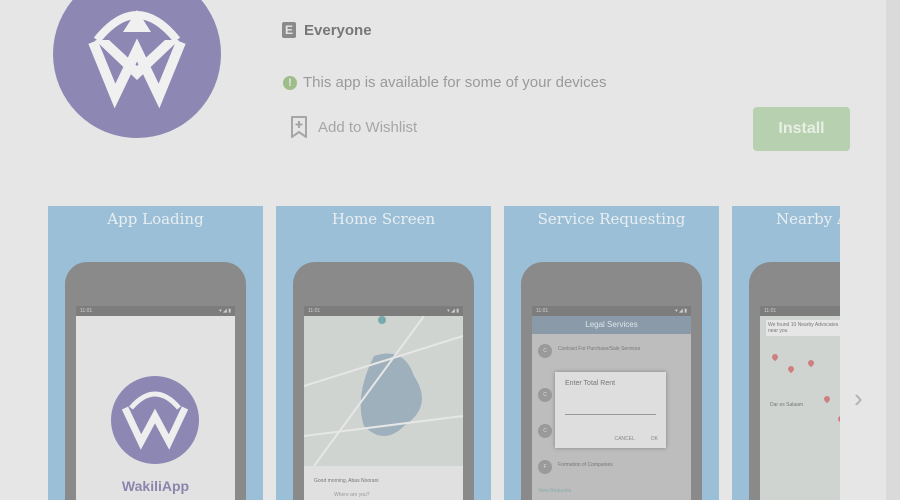 Image resolution: width=900 pixels, height=500 pixels. Describe the element at coordinates (554, 491) in the screenshot. I see `view-requests-button: View Requests` at that location.